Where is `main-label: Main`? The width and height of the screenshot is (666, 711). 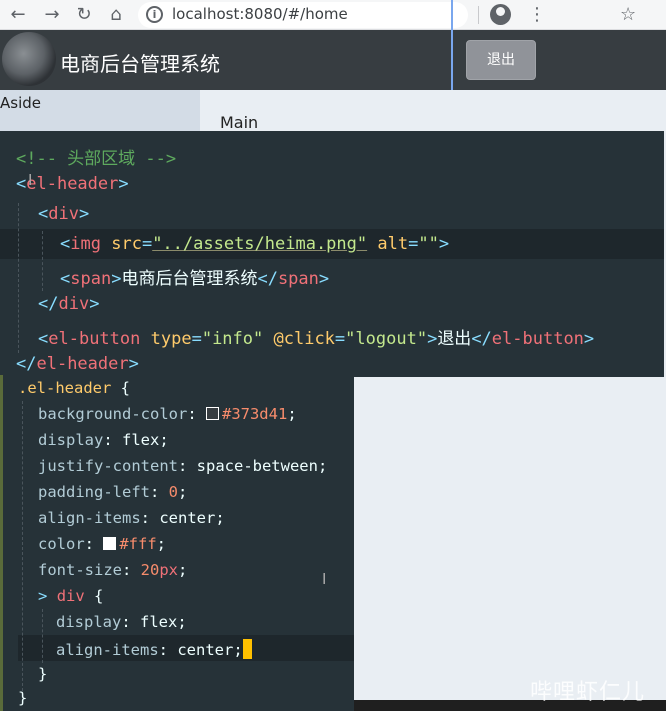 main-label: Main is located at coordinates (239, 122).